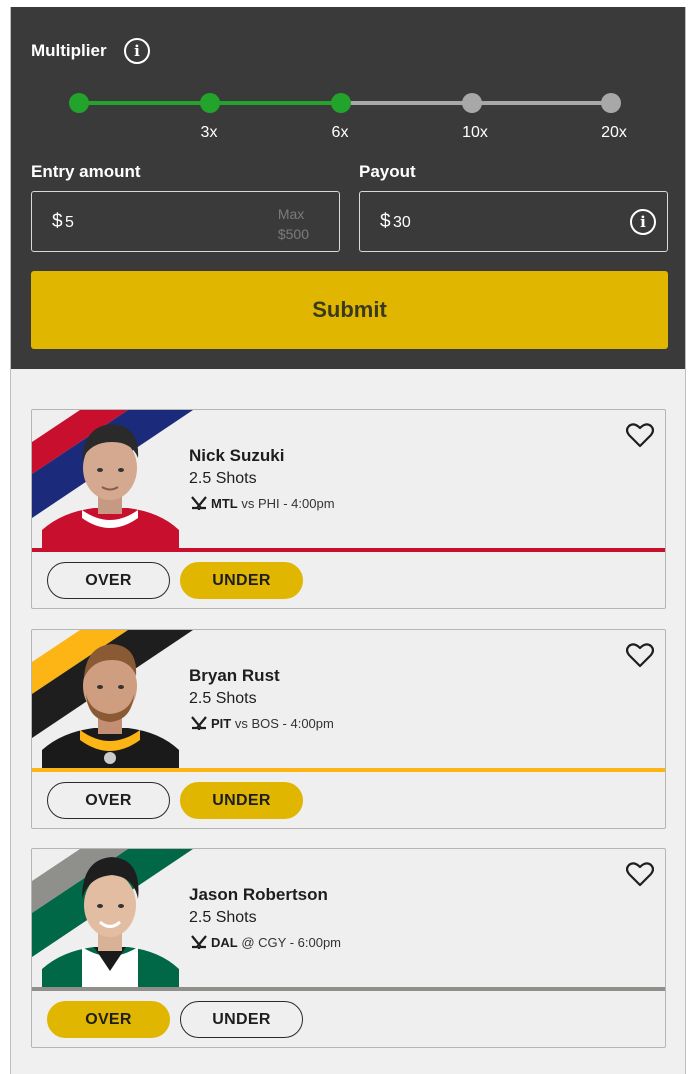 This screenshot has height=1074, width=692. Describe the element at coordinates (475, 132) in the screenshot. I see `tick-label-10x: 10x` at that location.